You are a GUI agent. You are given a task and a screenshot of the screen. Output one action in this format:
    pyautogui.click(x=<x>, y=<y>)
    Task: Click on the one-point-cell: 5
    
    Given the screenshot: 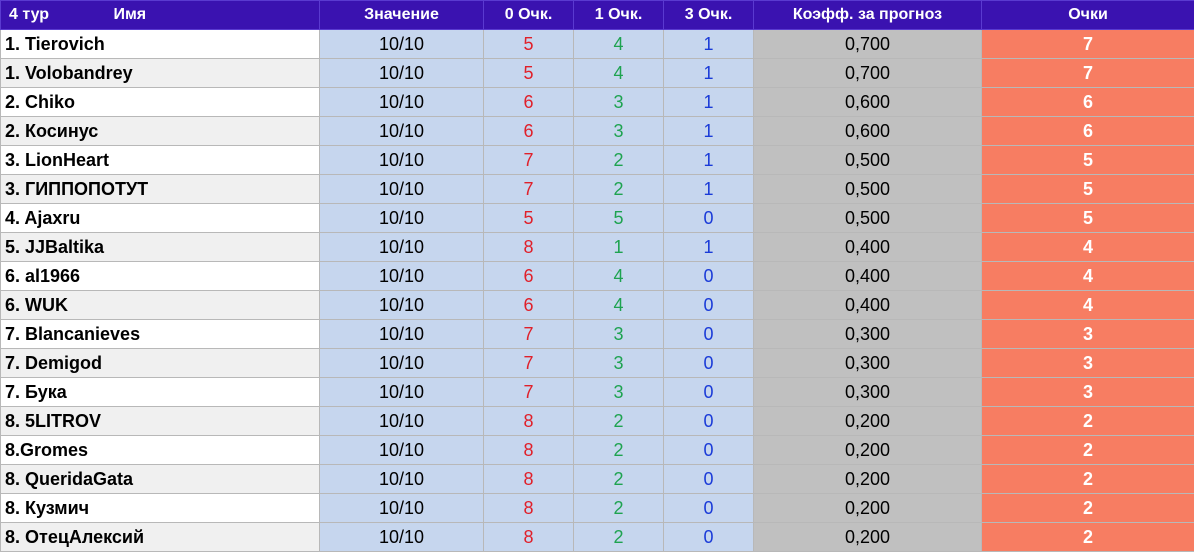 What is the action you would take?
    pyautogui.click(x=619, y=218)
    